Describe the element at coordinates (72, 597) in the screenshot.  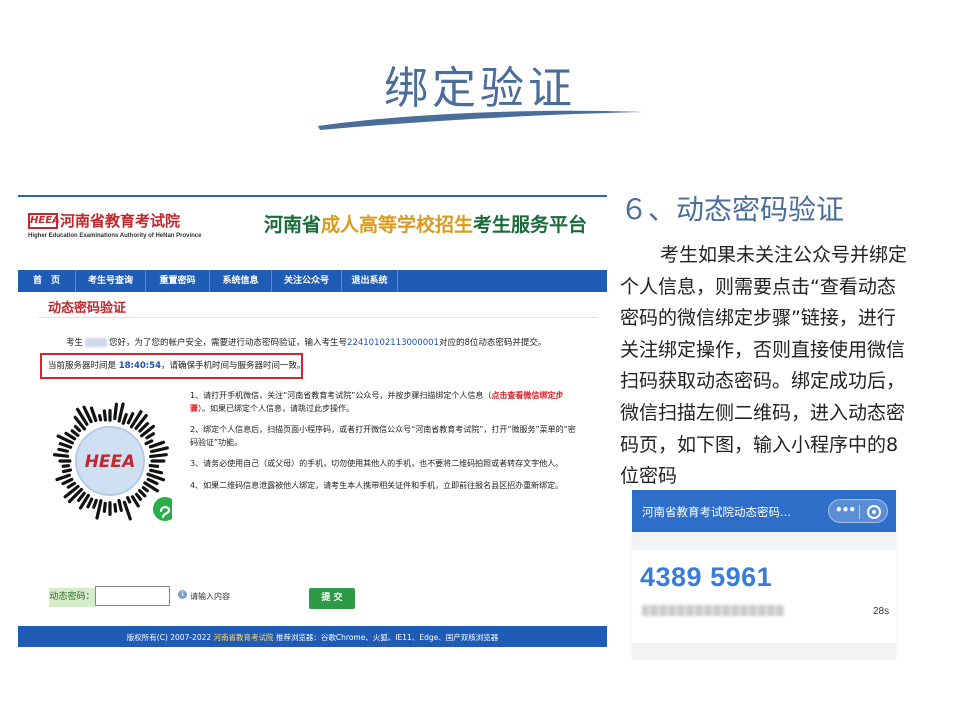
I see `dynamic-code-label: 动态密码：` at that location.